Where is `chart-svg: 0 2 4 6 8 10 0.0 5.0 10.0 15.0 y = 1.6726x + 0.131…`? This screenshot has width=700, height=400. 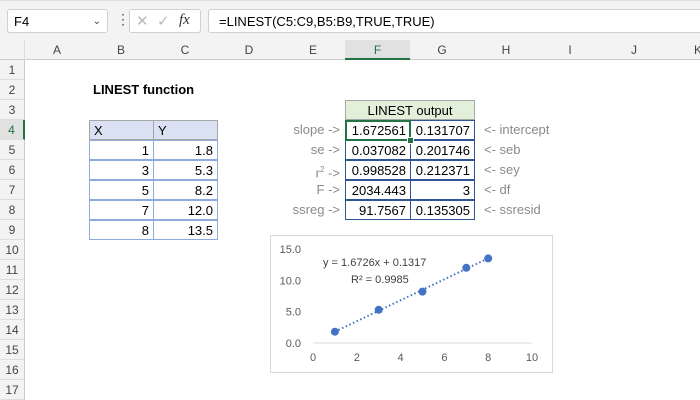
chart-svg: 0 2 4 6 8 10 0.0 5.0 10.0 15.0 y = 1.6726x + 0.131… is located at coordinates (409, 304).